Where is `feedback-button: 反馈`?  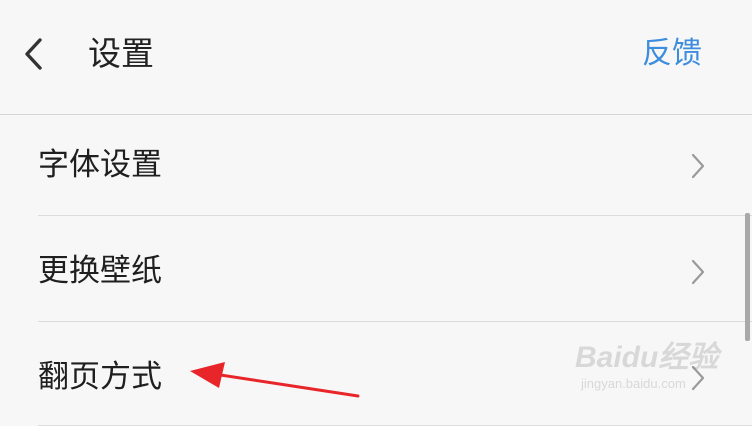 feedback-button: 反馈 is located at coordinates (672, 54).